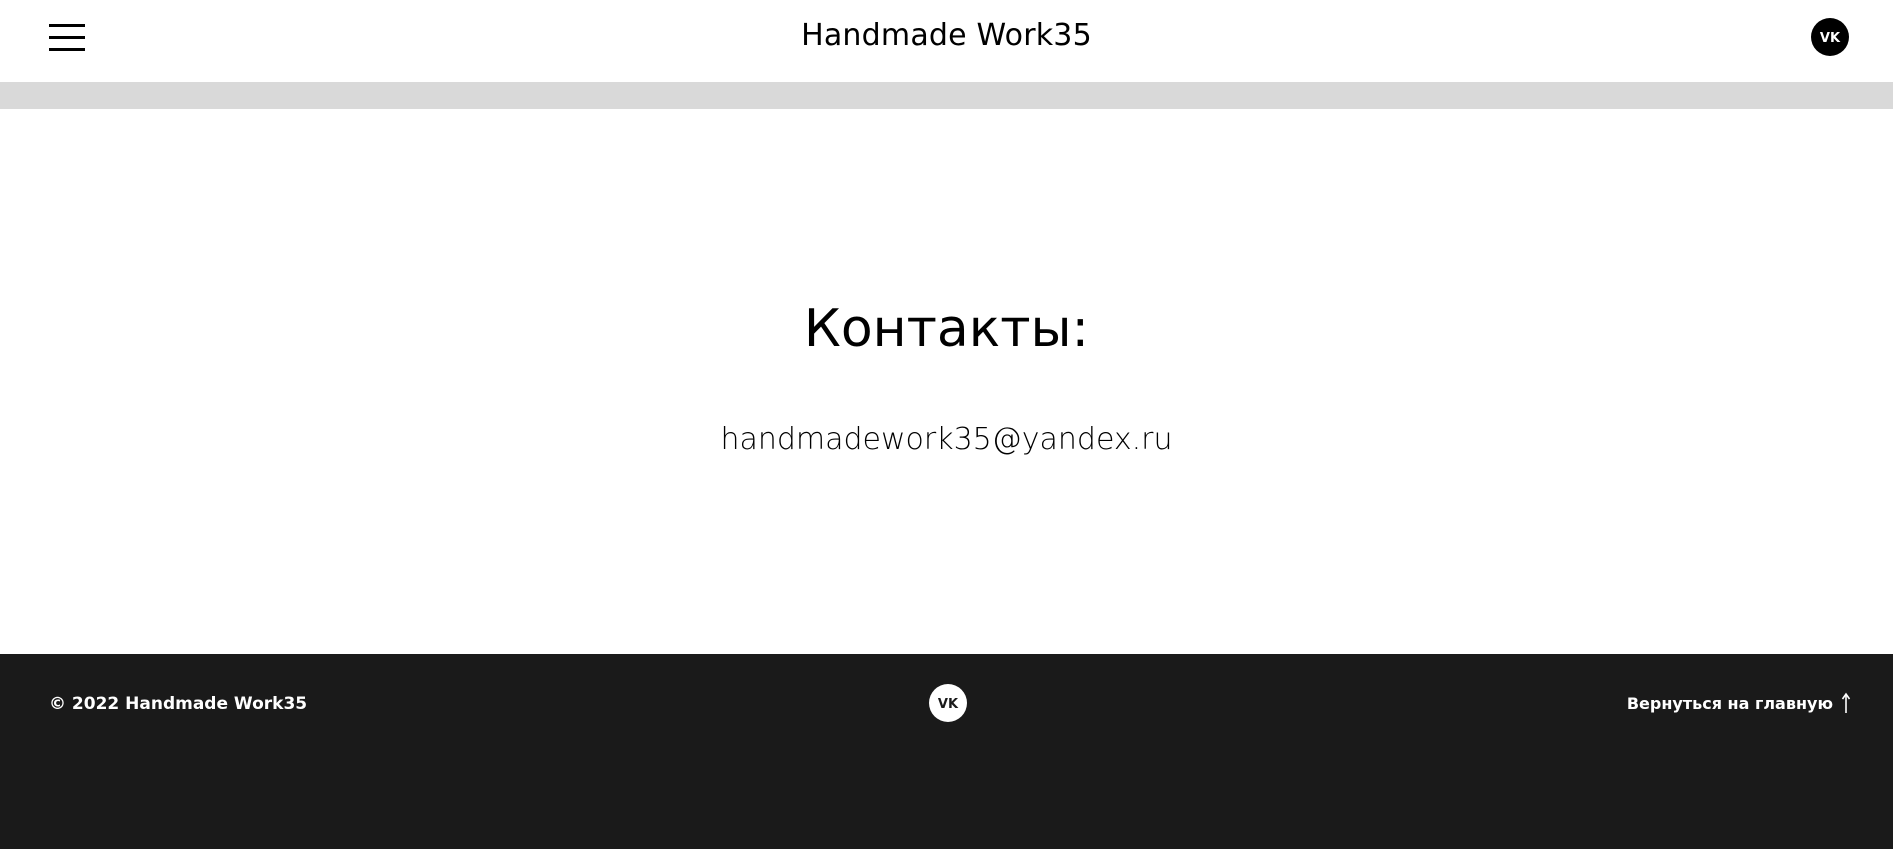 This screenshot has width=1893, height=849. I want to click on arrow-up-icon, so click(1846, 702).